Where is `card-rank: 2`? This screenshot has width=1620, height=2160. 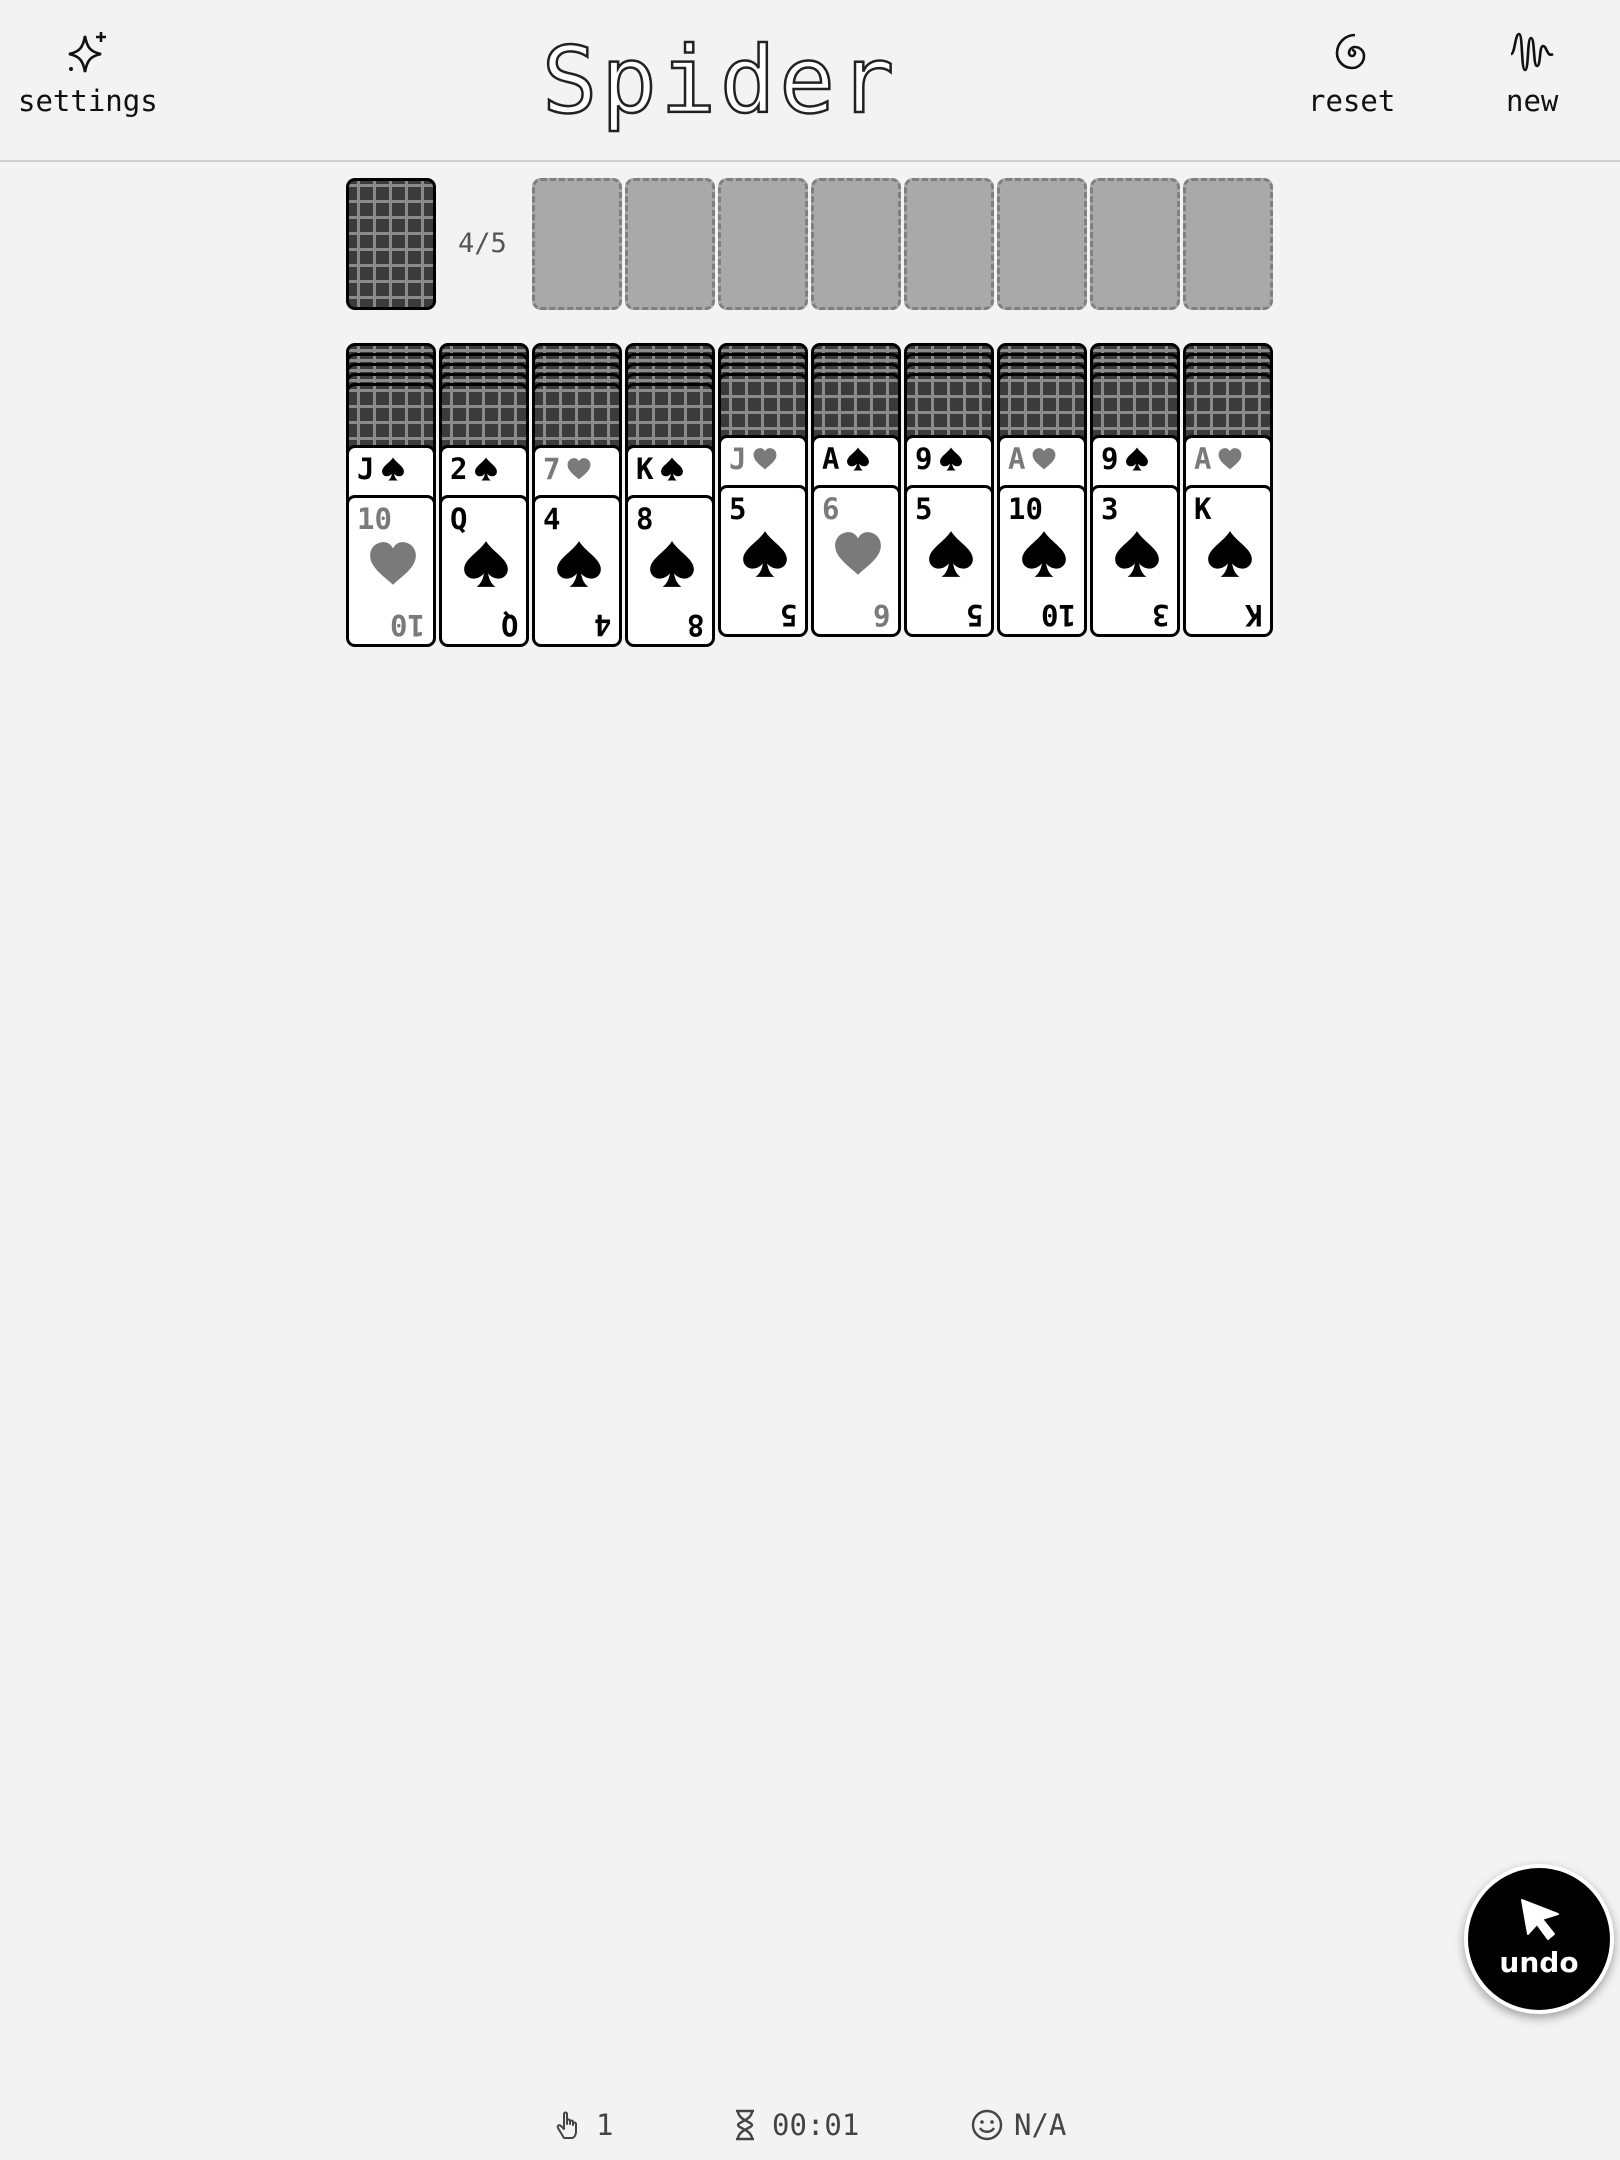 card-rank: 2 is located at coordinates (459, 469).